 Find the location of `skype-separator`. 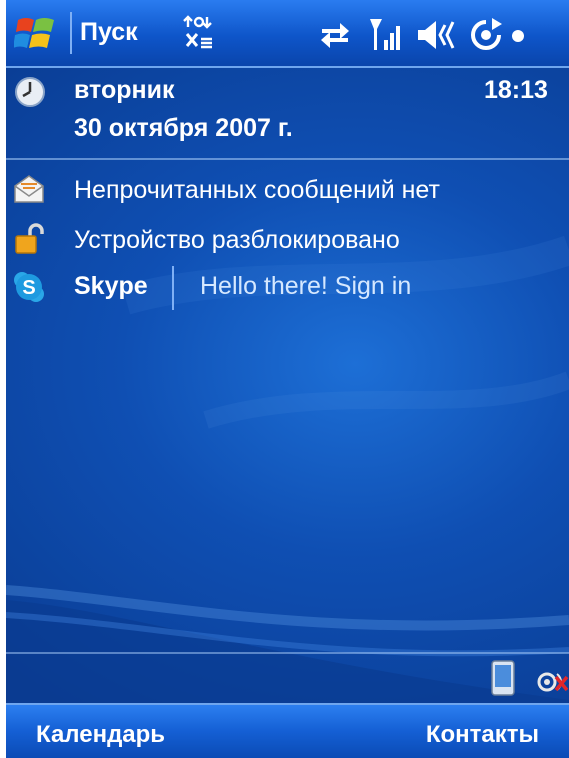

skype-separator is located at coordinates (173, 288).